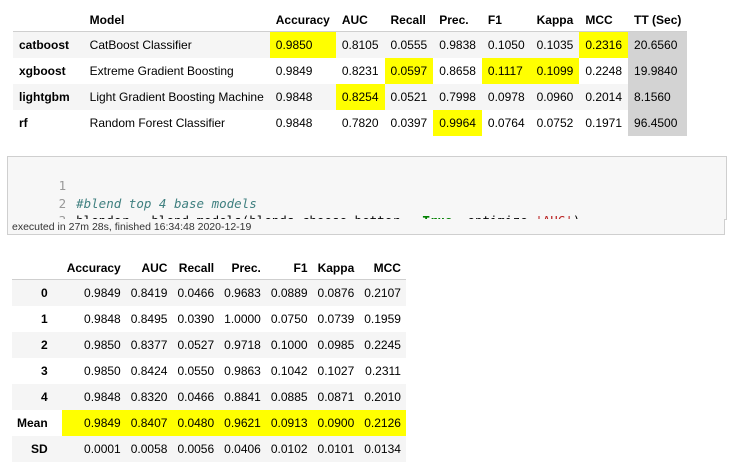  What do you see at coordinates (37, 449) in the screenshot?
I see `fold-label: SD` at bounding box center [37, 449].